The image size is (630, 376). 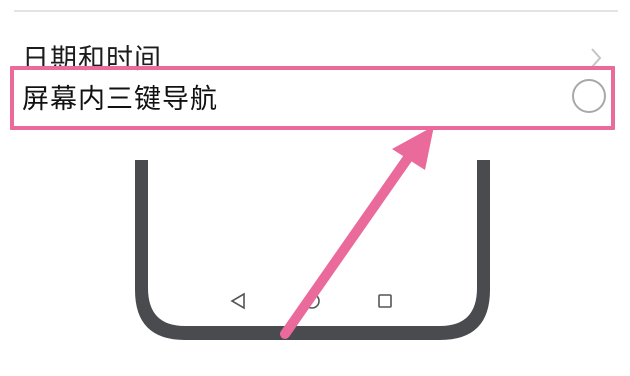 I want to click on pointer-arrow, so click(x=357, y=232).